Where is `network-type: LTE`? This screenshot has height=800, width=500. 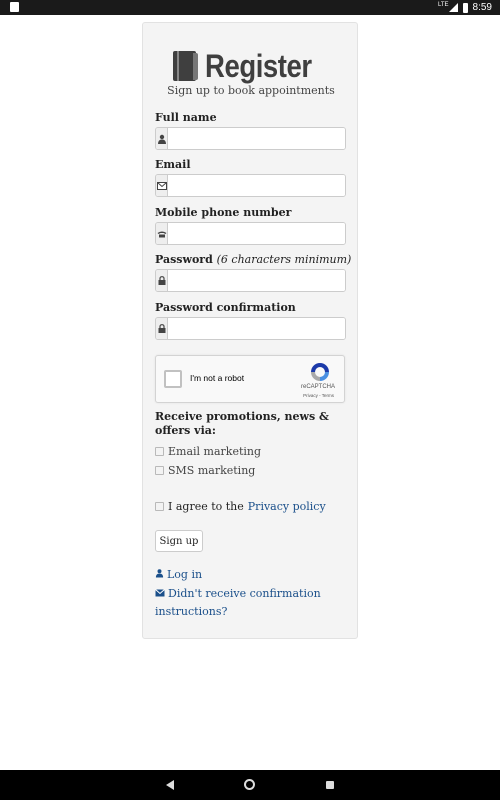
network-type: LTE is located at coordinates (443, 4).